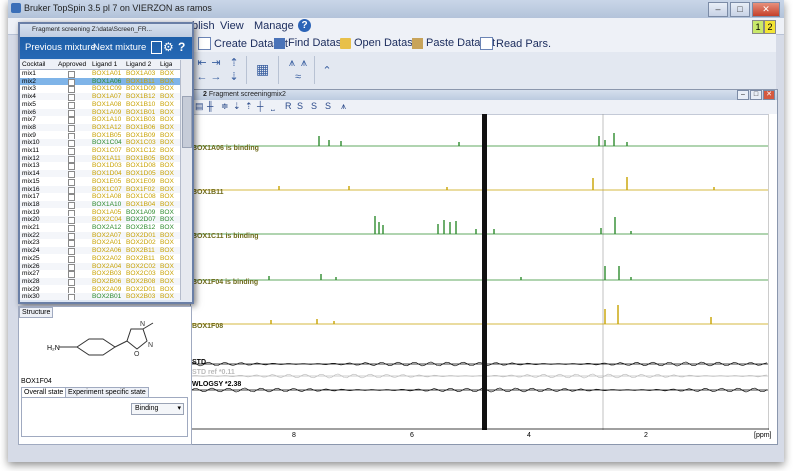 The image size is (793, 471). I want to click on table-row: mix10 BOX1C04 BOX1C03 BOX, so click(100, 143).